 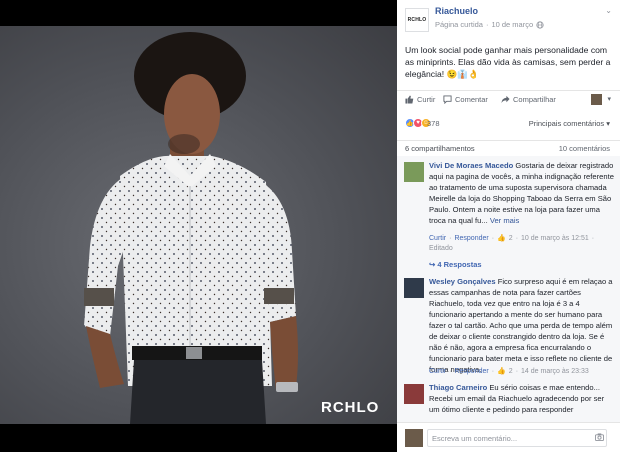 I want to click on comment-input, so click(x=517, y=438).